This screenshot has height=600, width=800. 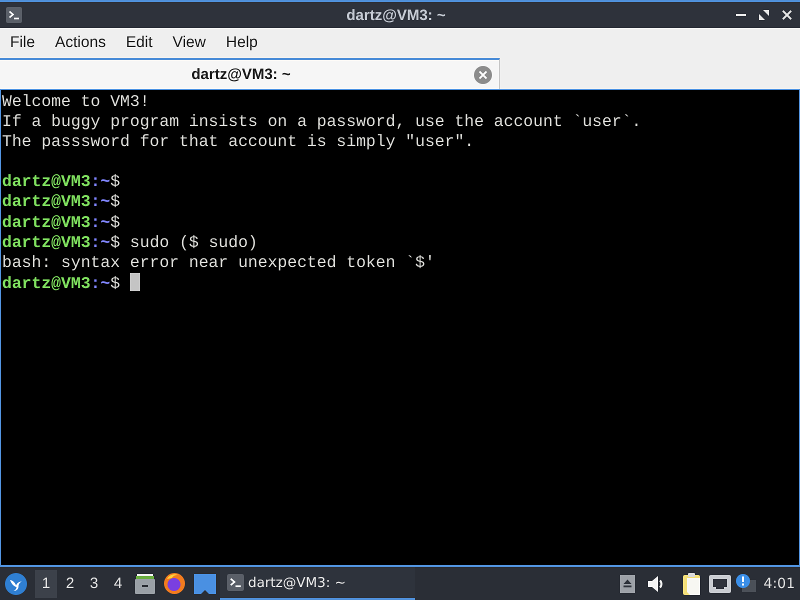 What do you see at coordinates (322, 122) in the screenshot?
I see `output-text: If a buggy program insists on a password, use the account `user`.` at bounding box center [322, 122].